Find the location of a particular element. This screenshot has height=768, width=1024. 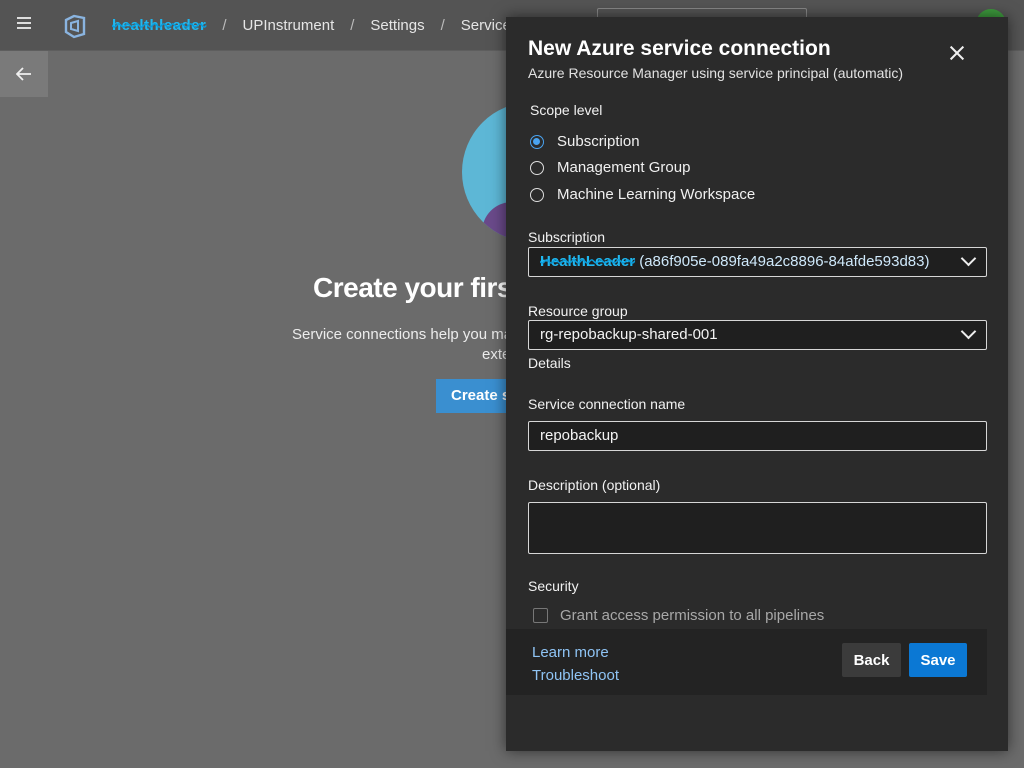

service-connection-name-input: repobackup is located at coordinates (757, 436).